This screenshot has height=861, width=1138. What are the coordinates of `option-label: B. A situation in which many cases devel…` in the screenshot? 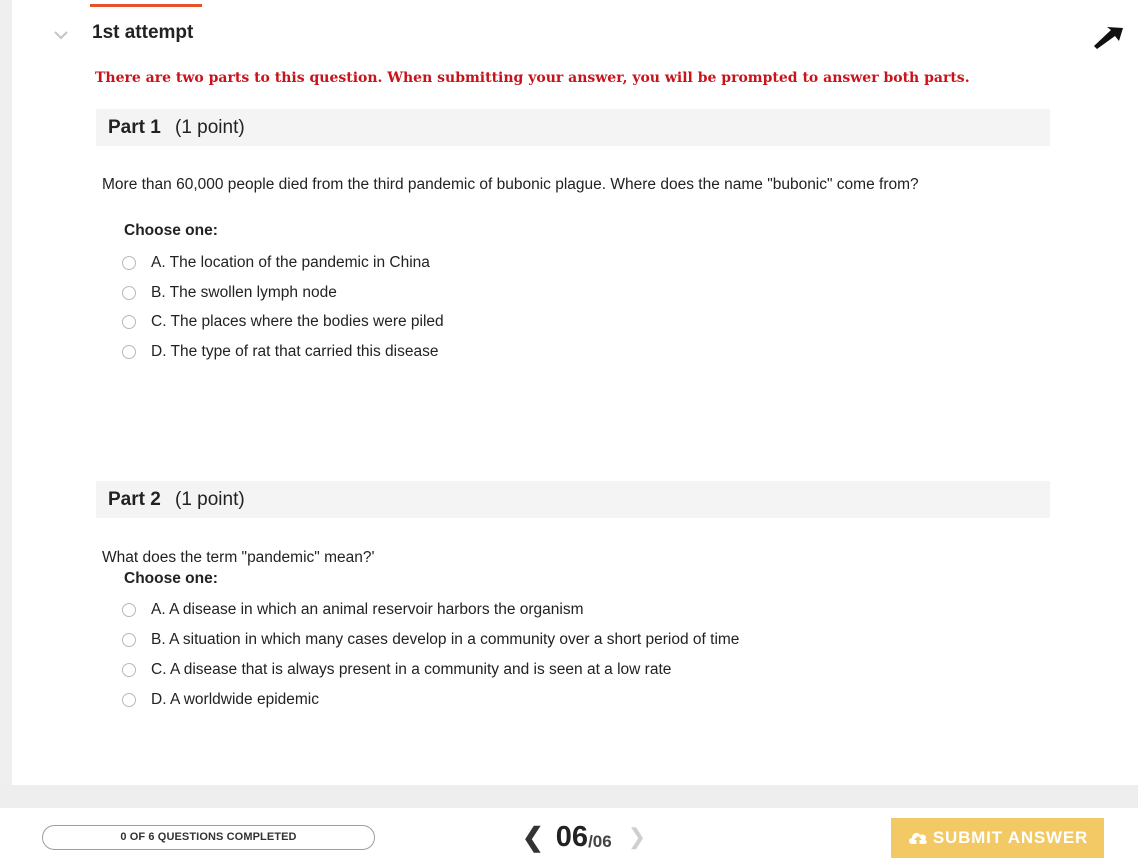 It's located at (445, 639).